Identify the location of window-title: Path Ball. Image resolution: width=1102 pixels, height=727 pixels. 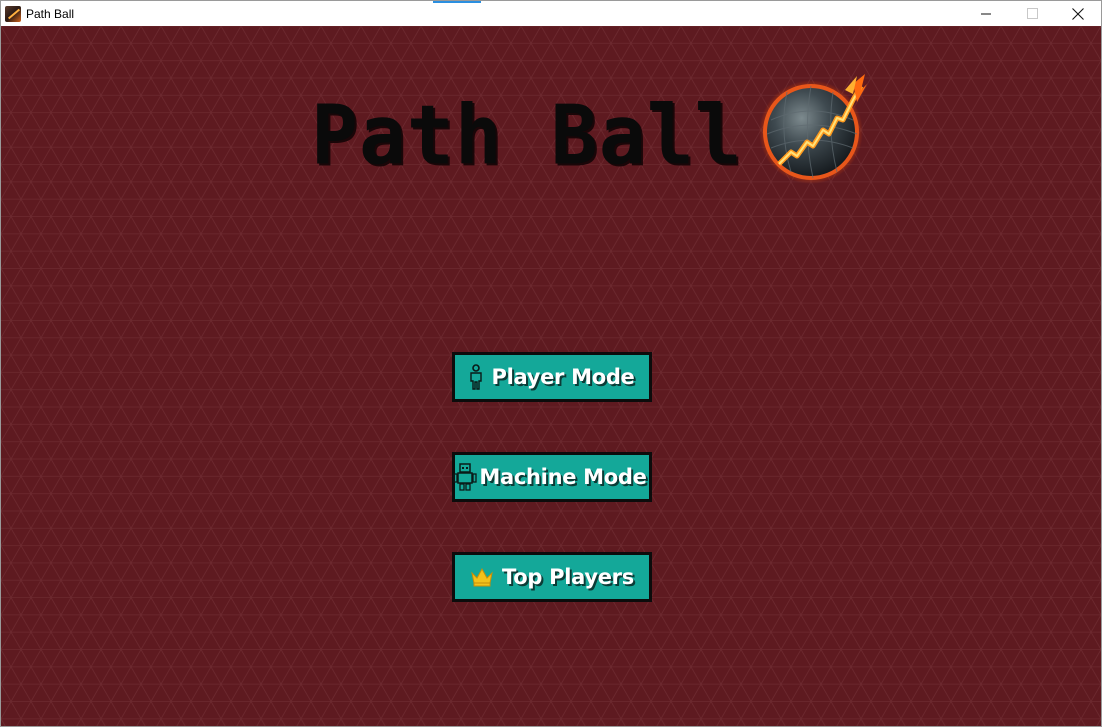
(50, 13).